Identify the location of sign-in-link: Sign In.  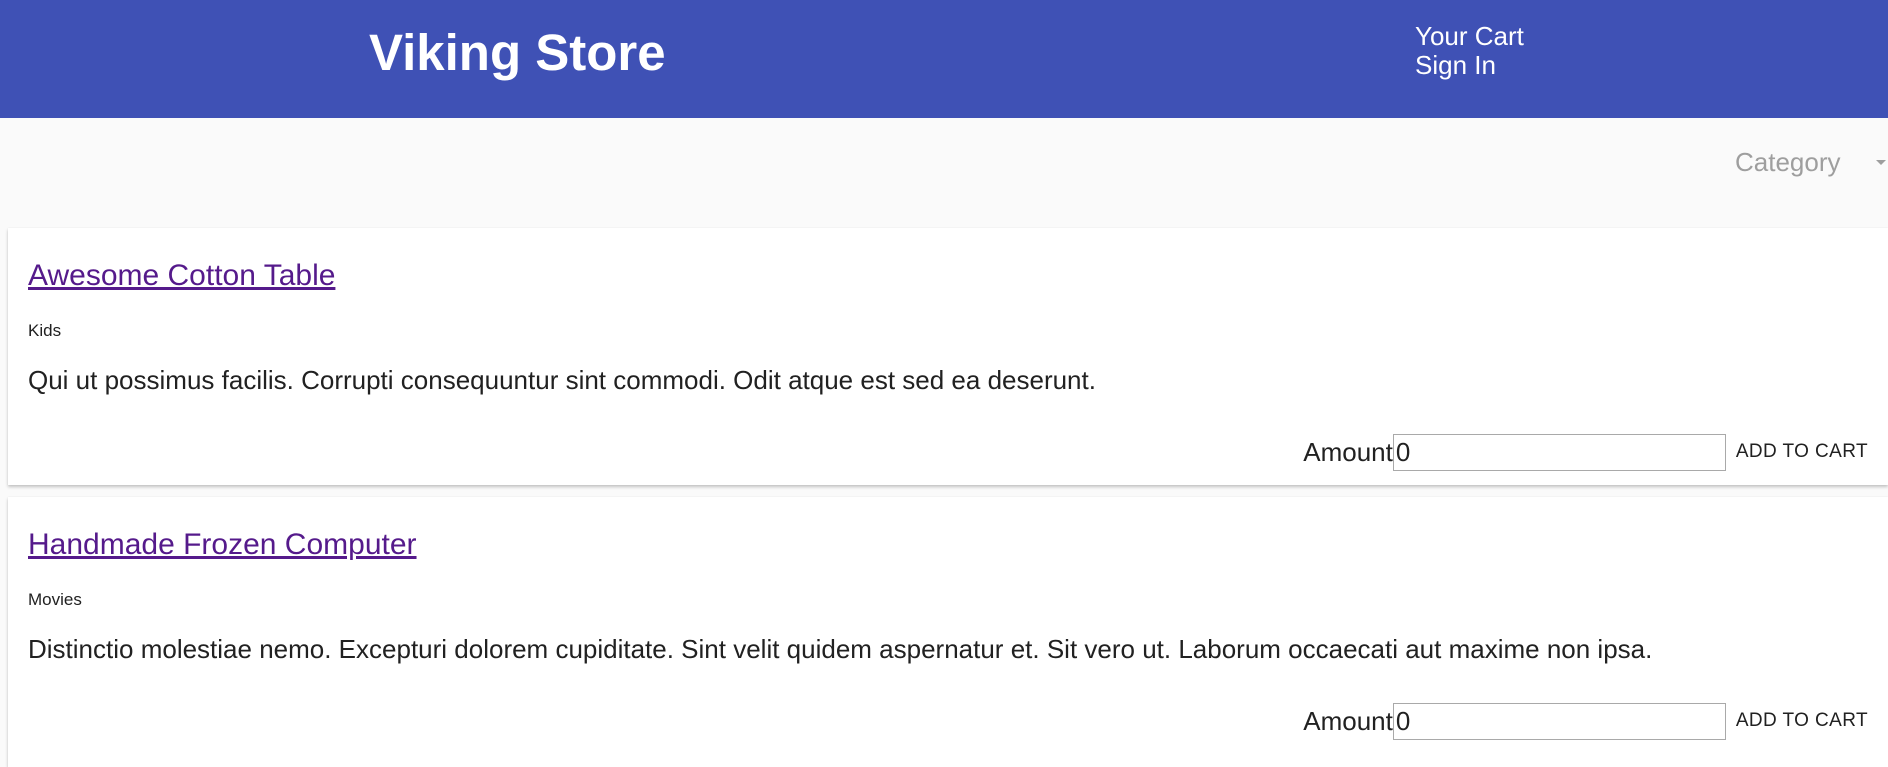
(1469, 65).